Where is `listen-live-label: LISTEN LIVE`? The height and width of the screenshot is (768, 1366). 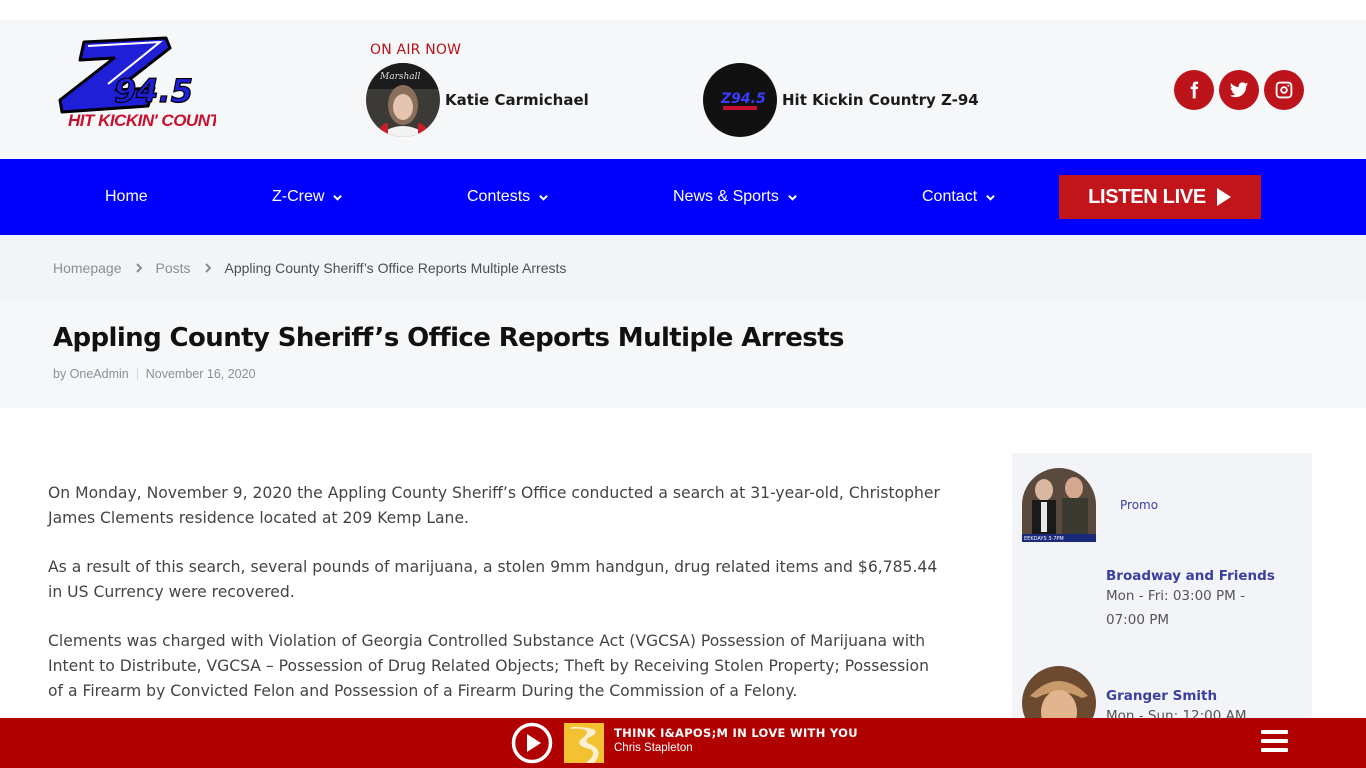 listen-live-label: LISTEN LIVE is located at coordinates (1147, 196).